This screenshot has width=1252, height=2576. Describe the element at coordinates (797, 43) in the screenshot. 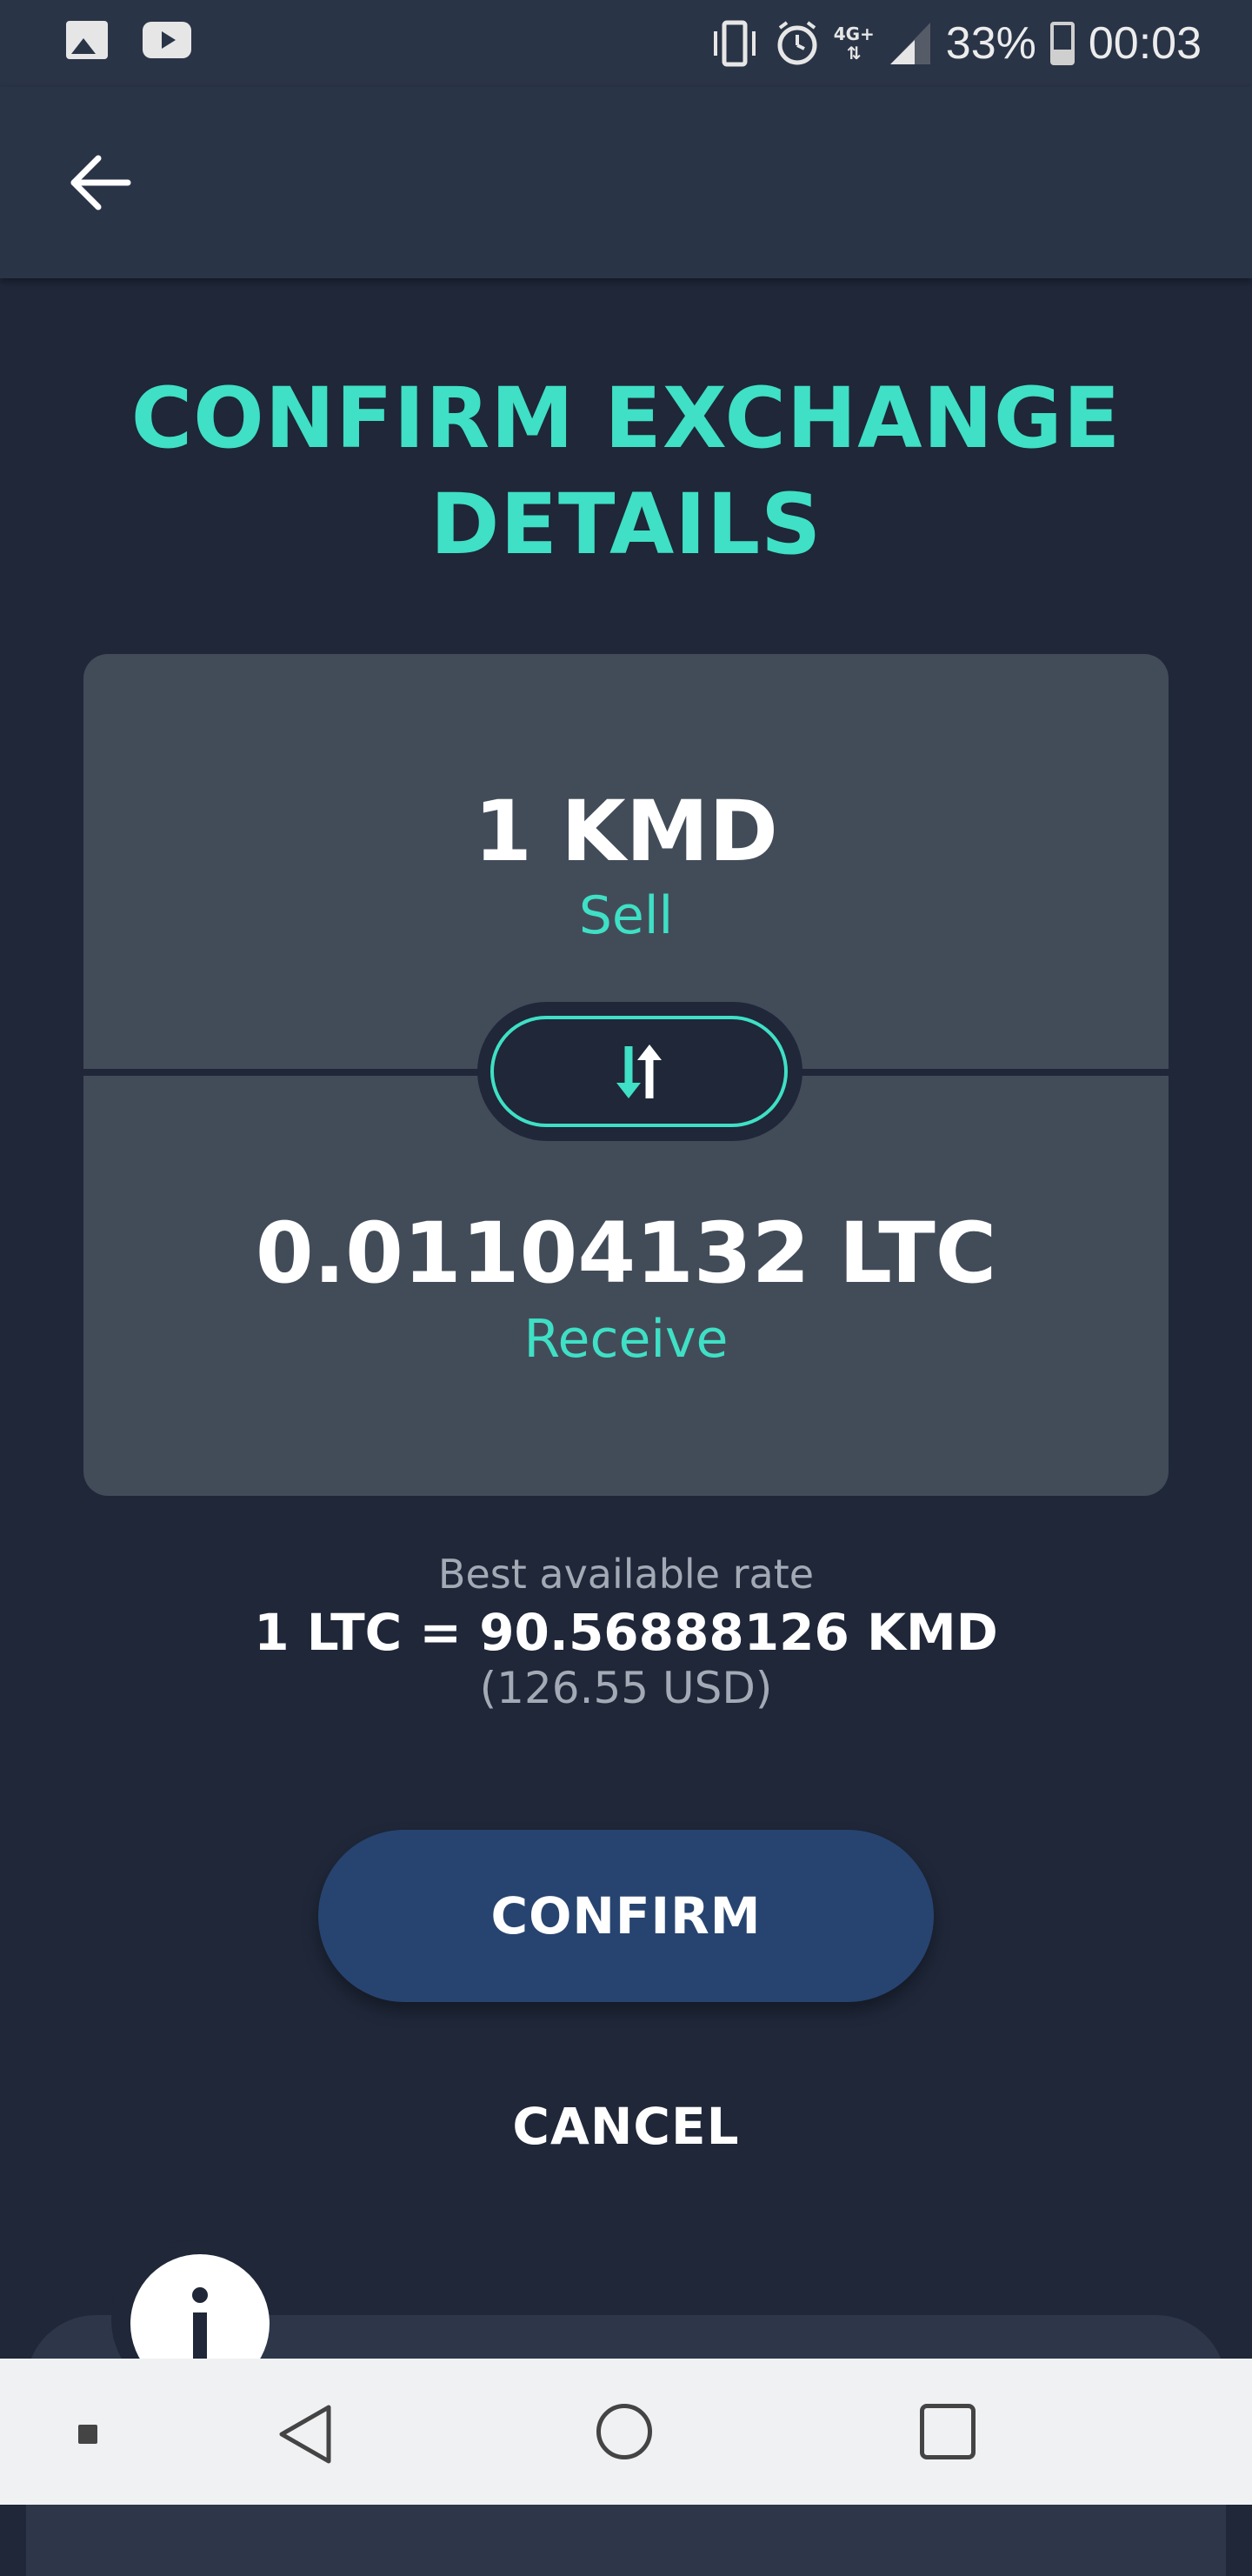

I see `alarm-icon` at that location.